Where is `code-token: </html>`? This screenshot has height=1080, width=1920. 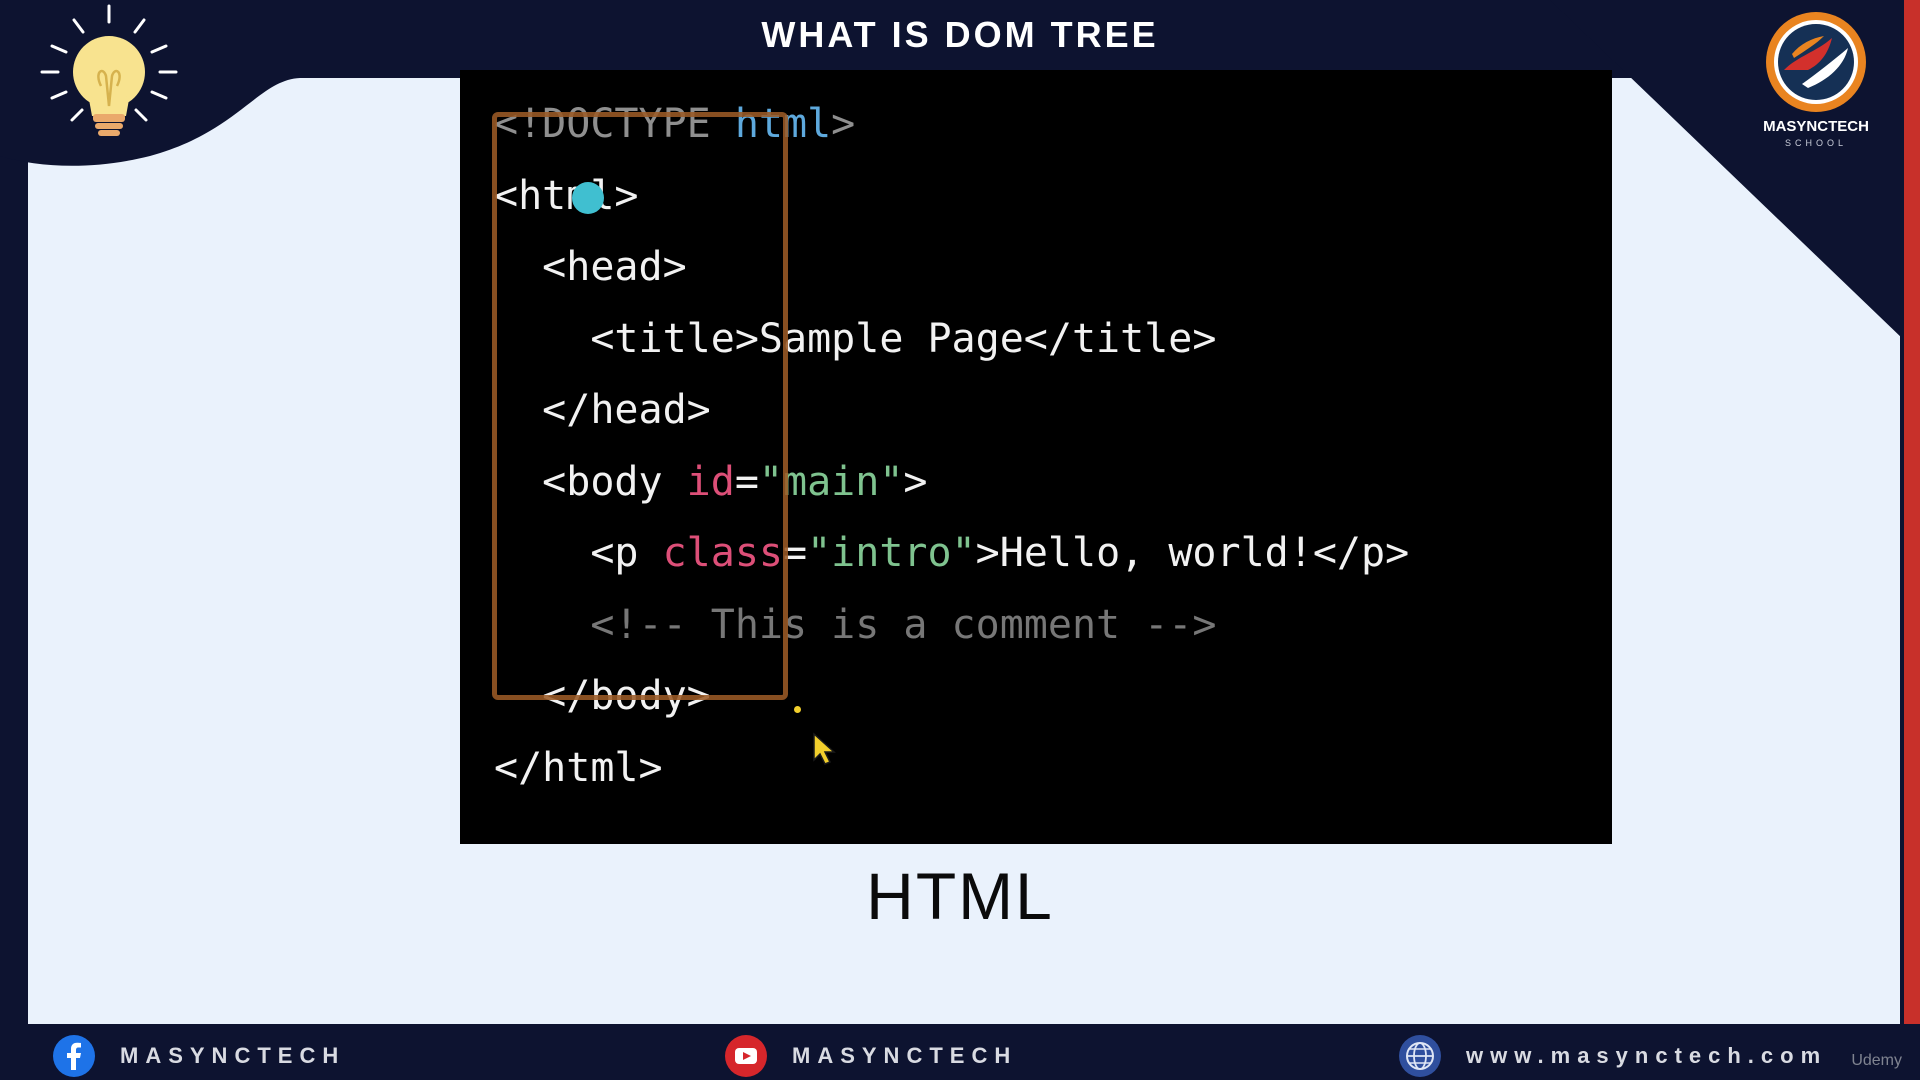
code-token: </html> is located at coordinates (578, 767).